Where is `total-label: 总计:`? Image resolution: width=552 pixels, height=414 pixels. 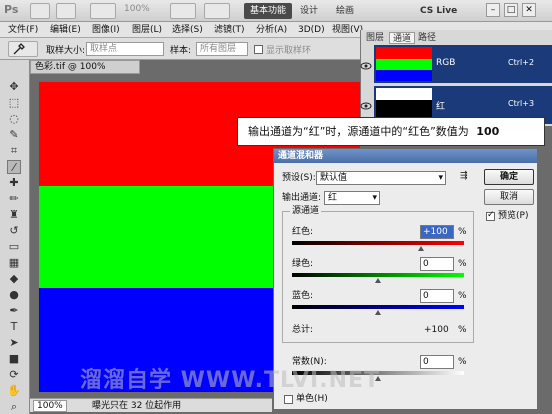 total-label: 总计: is located at coordinates (303, 330).